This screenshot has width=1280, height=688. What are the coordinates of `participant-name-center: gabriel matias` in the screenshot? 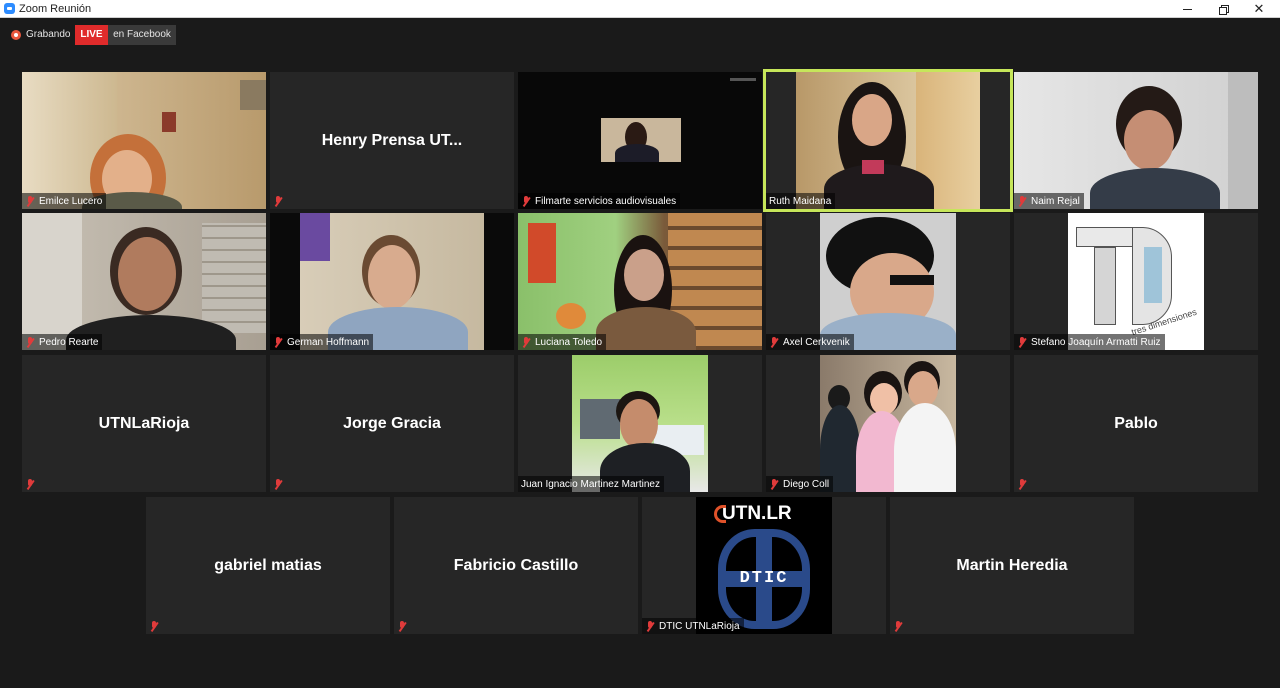 It's located at (268, 565).